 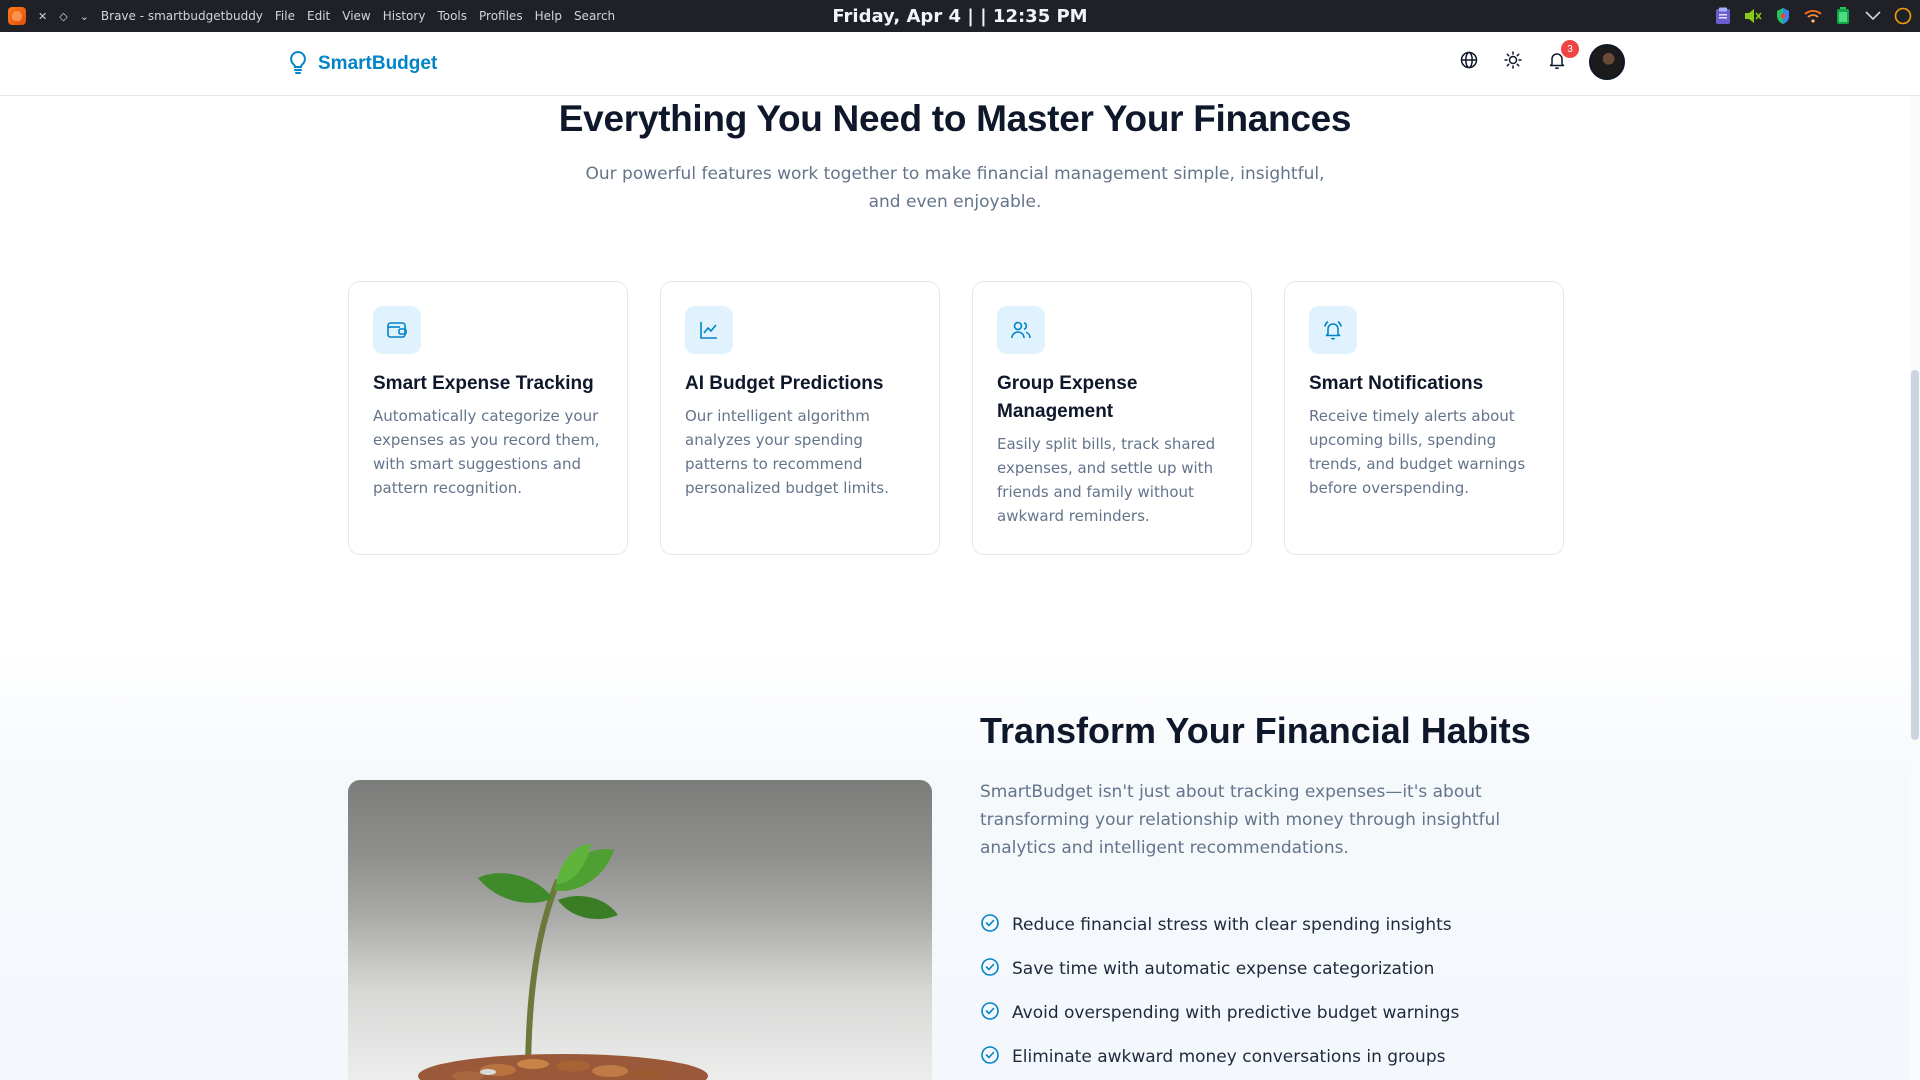 What do you see at coordinates (501, 16) in the screenshot?
I see `menu-profiles: Profiles` at bounding box center [501, 16].